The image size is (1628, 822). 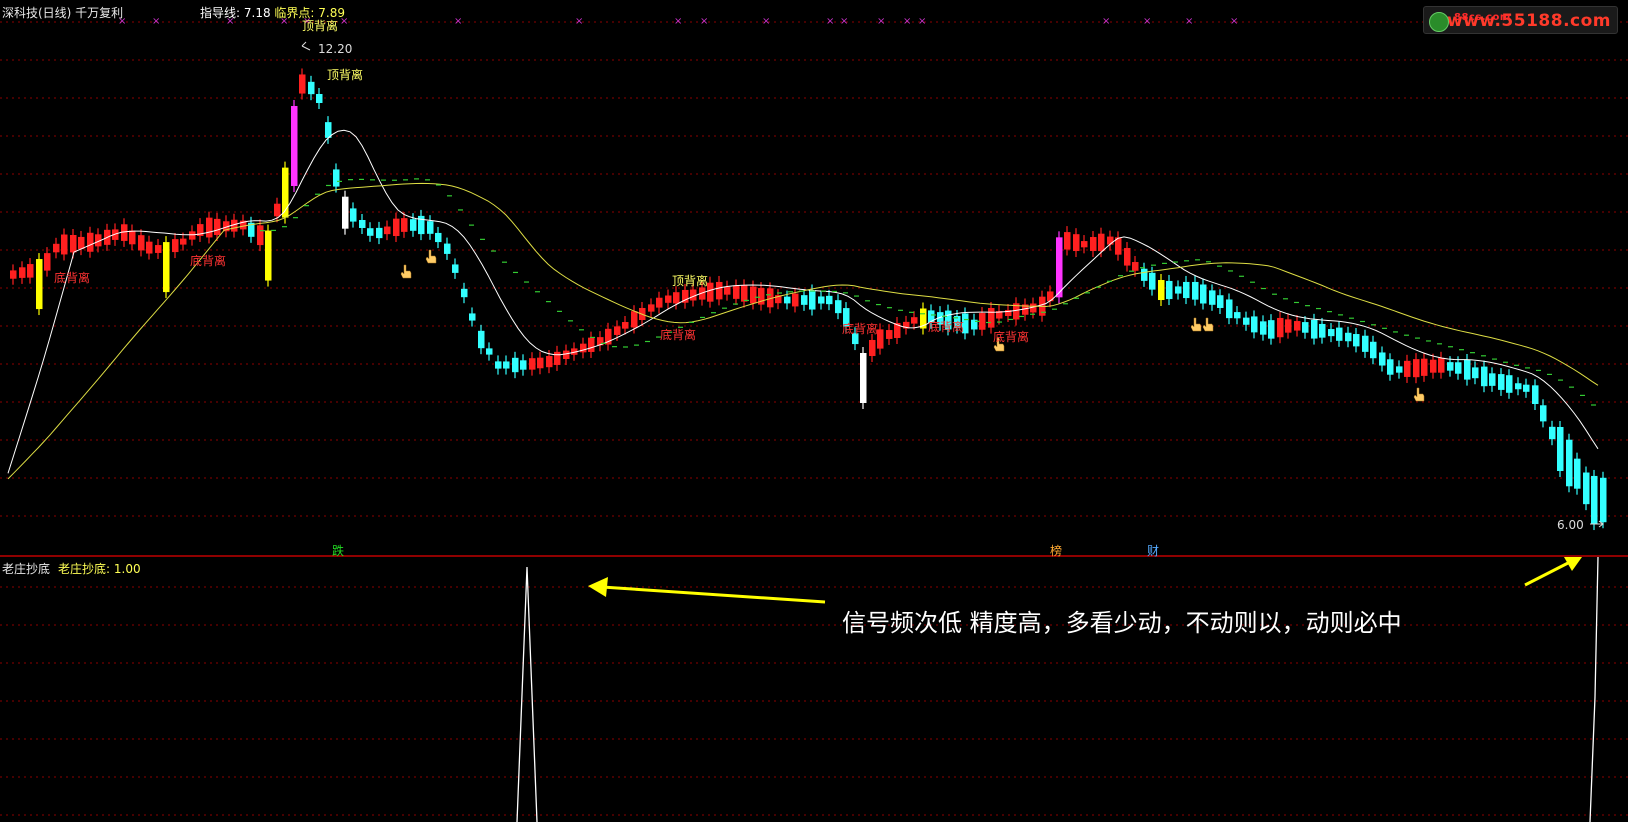 What do you see at coordinates (257, 13) in the screenshot?
I see `guide-line-value: 7.18` at bounding box center [257, 13].